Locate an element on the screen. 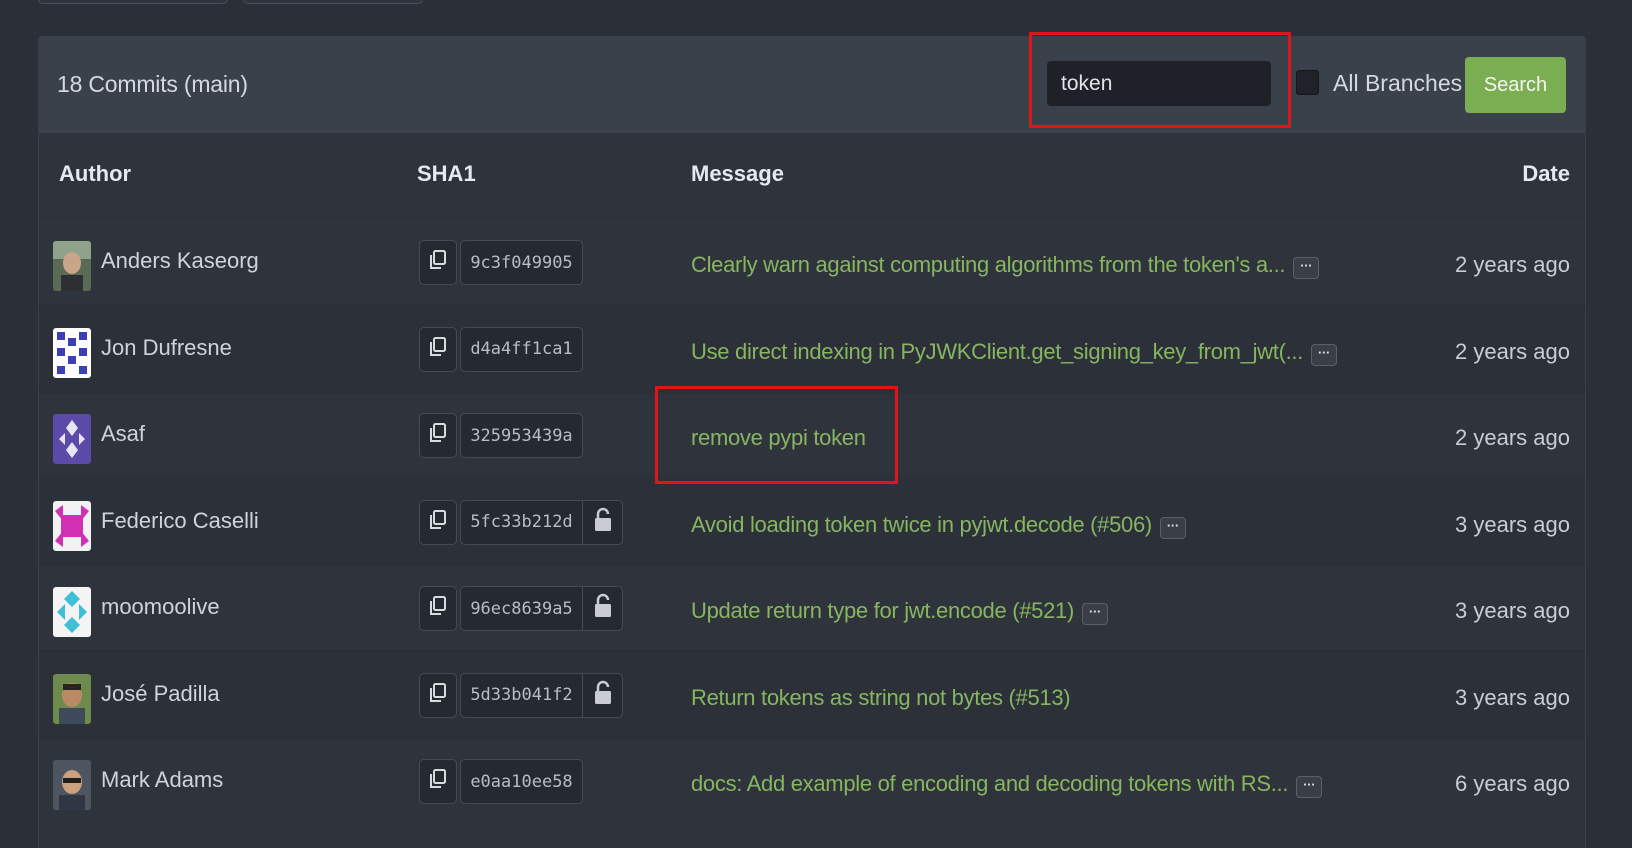 The width and height of the screenshot is (1632, 848). search-button: Search is located at coordinates (1515, 85).